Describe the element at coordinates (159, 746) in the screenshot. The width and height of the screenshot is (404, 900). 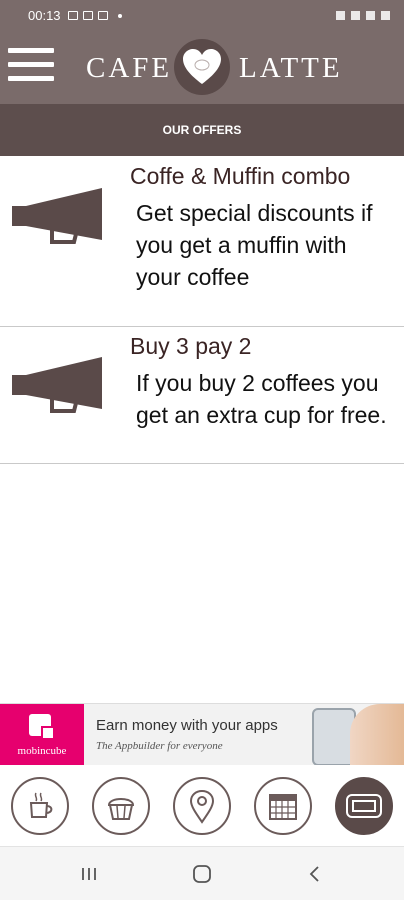
I see `ad-subline: The Appbuilder for everyone` at that location.